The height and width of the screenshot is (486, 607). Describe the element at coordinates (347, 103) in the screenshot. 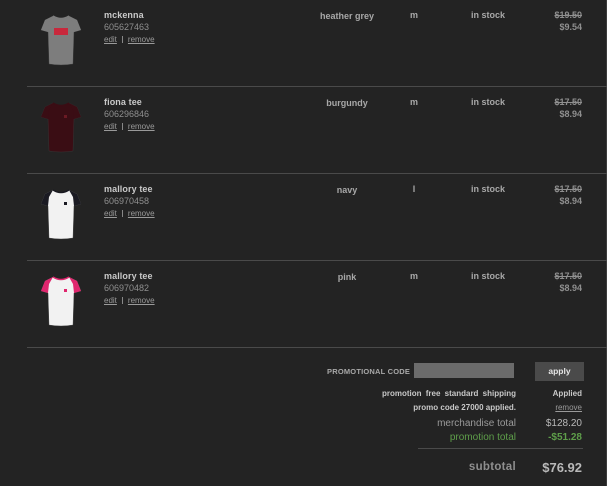

I see `product-color: burgundy` at that location.